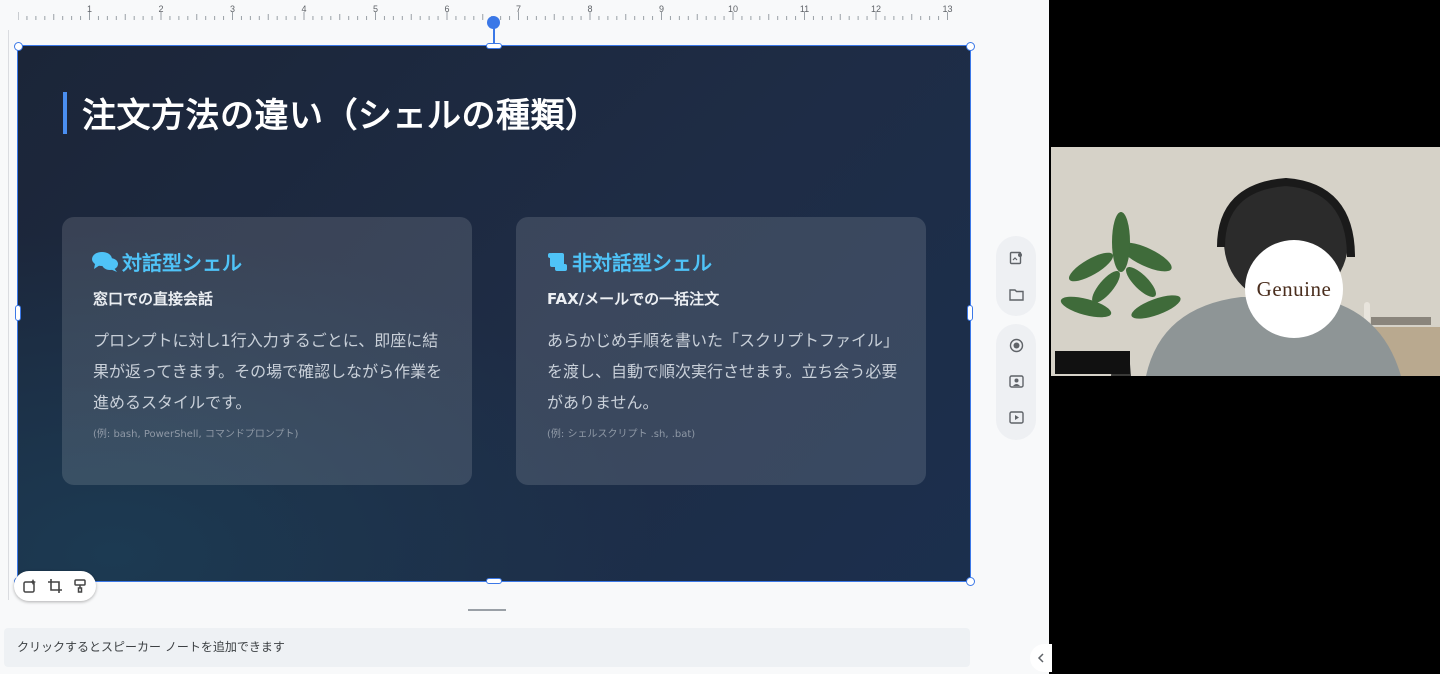 Image resolution: width=1440 pixels, height=674 pixels. Describe the element at coordinates (182, 263) in the screenshot. I see `card-heading-text: 対話型シェル` at that location.